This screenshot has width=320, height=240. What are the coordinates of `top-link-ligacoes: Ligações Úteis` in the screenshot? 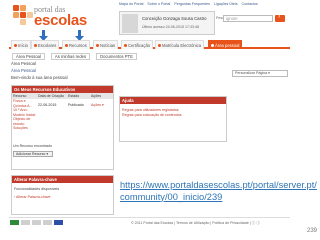 It's located at (226, 4).